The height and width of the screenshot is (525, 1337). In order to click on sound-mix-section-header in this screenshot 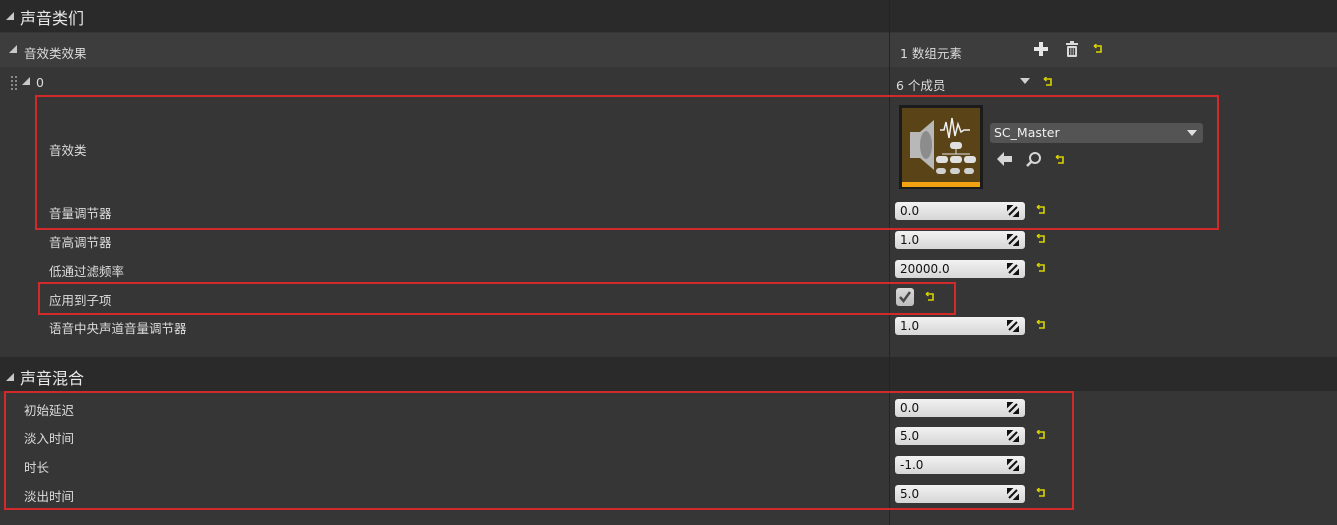, I will do `click(668, 374)`.